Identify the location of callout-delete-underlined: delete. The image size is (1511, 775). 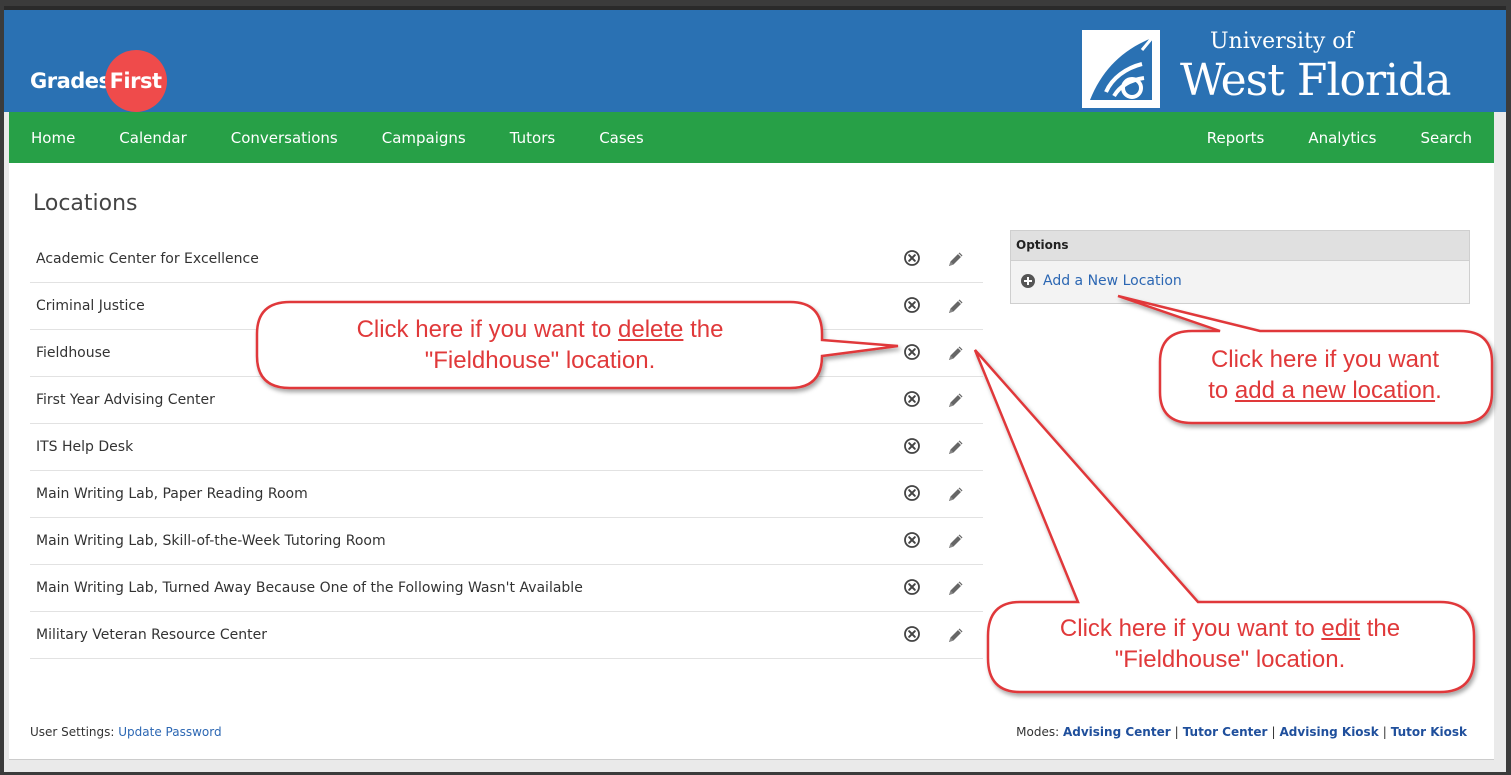
(651, 329).